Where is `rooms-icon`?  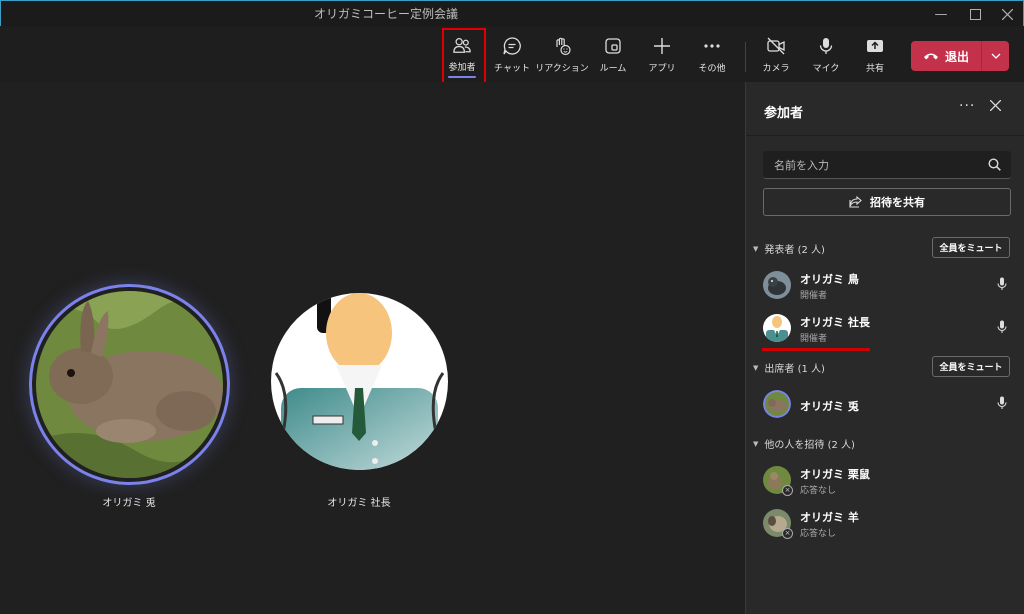 rooms-icon is located at coordinates (613, 46).